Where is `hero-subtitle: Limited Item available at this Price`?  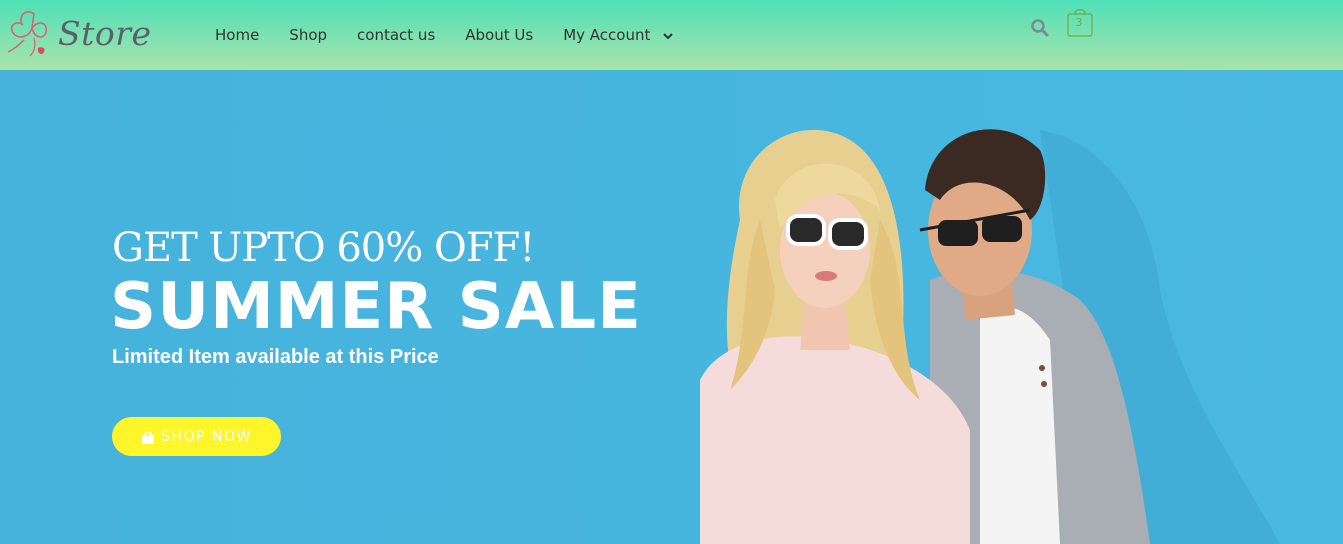
hero-subtitle: Limited Item available at this Price is located at coordinates (275, 357).